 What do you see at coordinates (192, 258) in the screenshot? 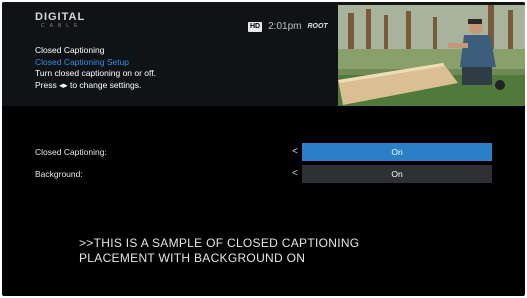
I see `caption-line: PLACEMENT WITH BACKGROUND ON` at bounding box center [192, 258].